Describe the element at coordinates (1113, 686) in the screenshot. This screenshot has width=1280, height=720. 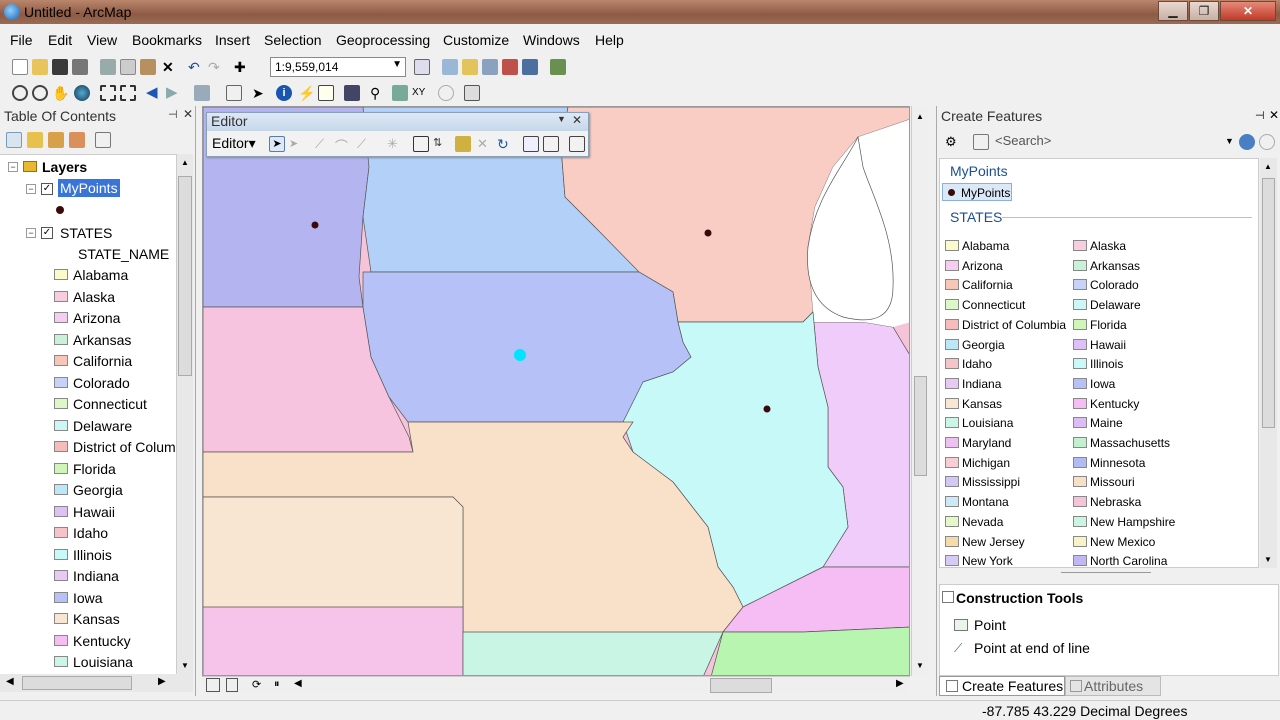
I see `tab-attributes: Attributes` at that location.